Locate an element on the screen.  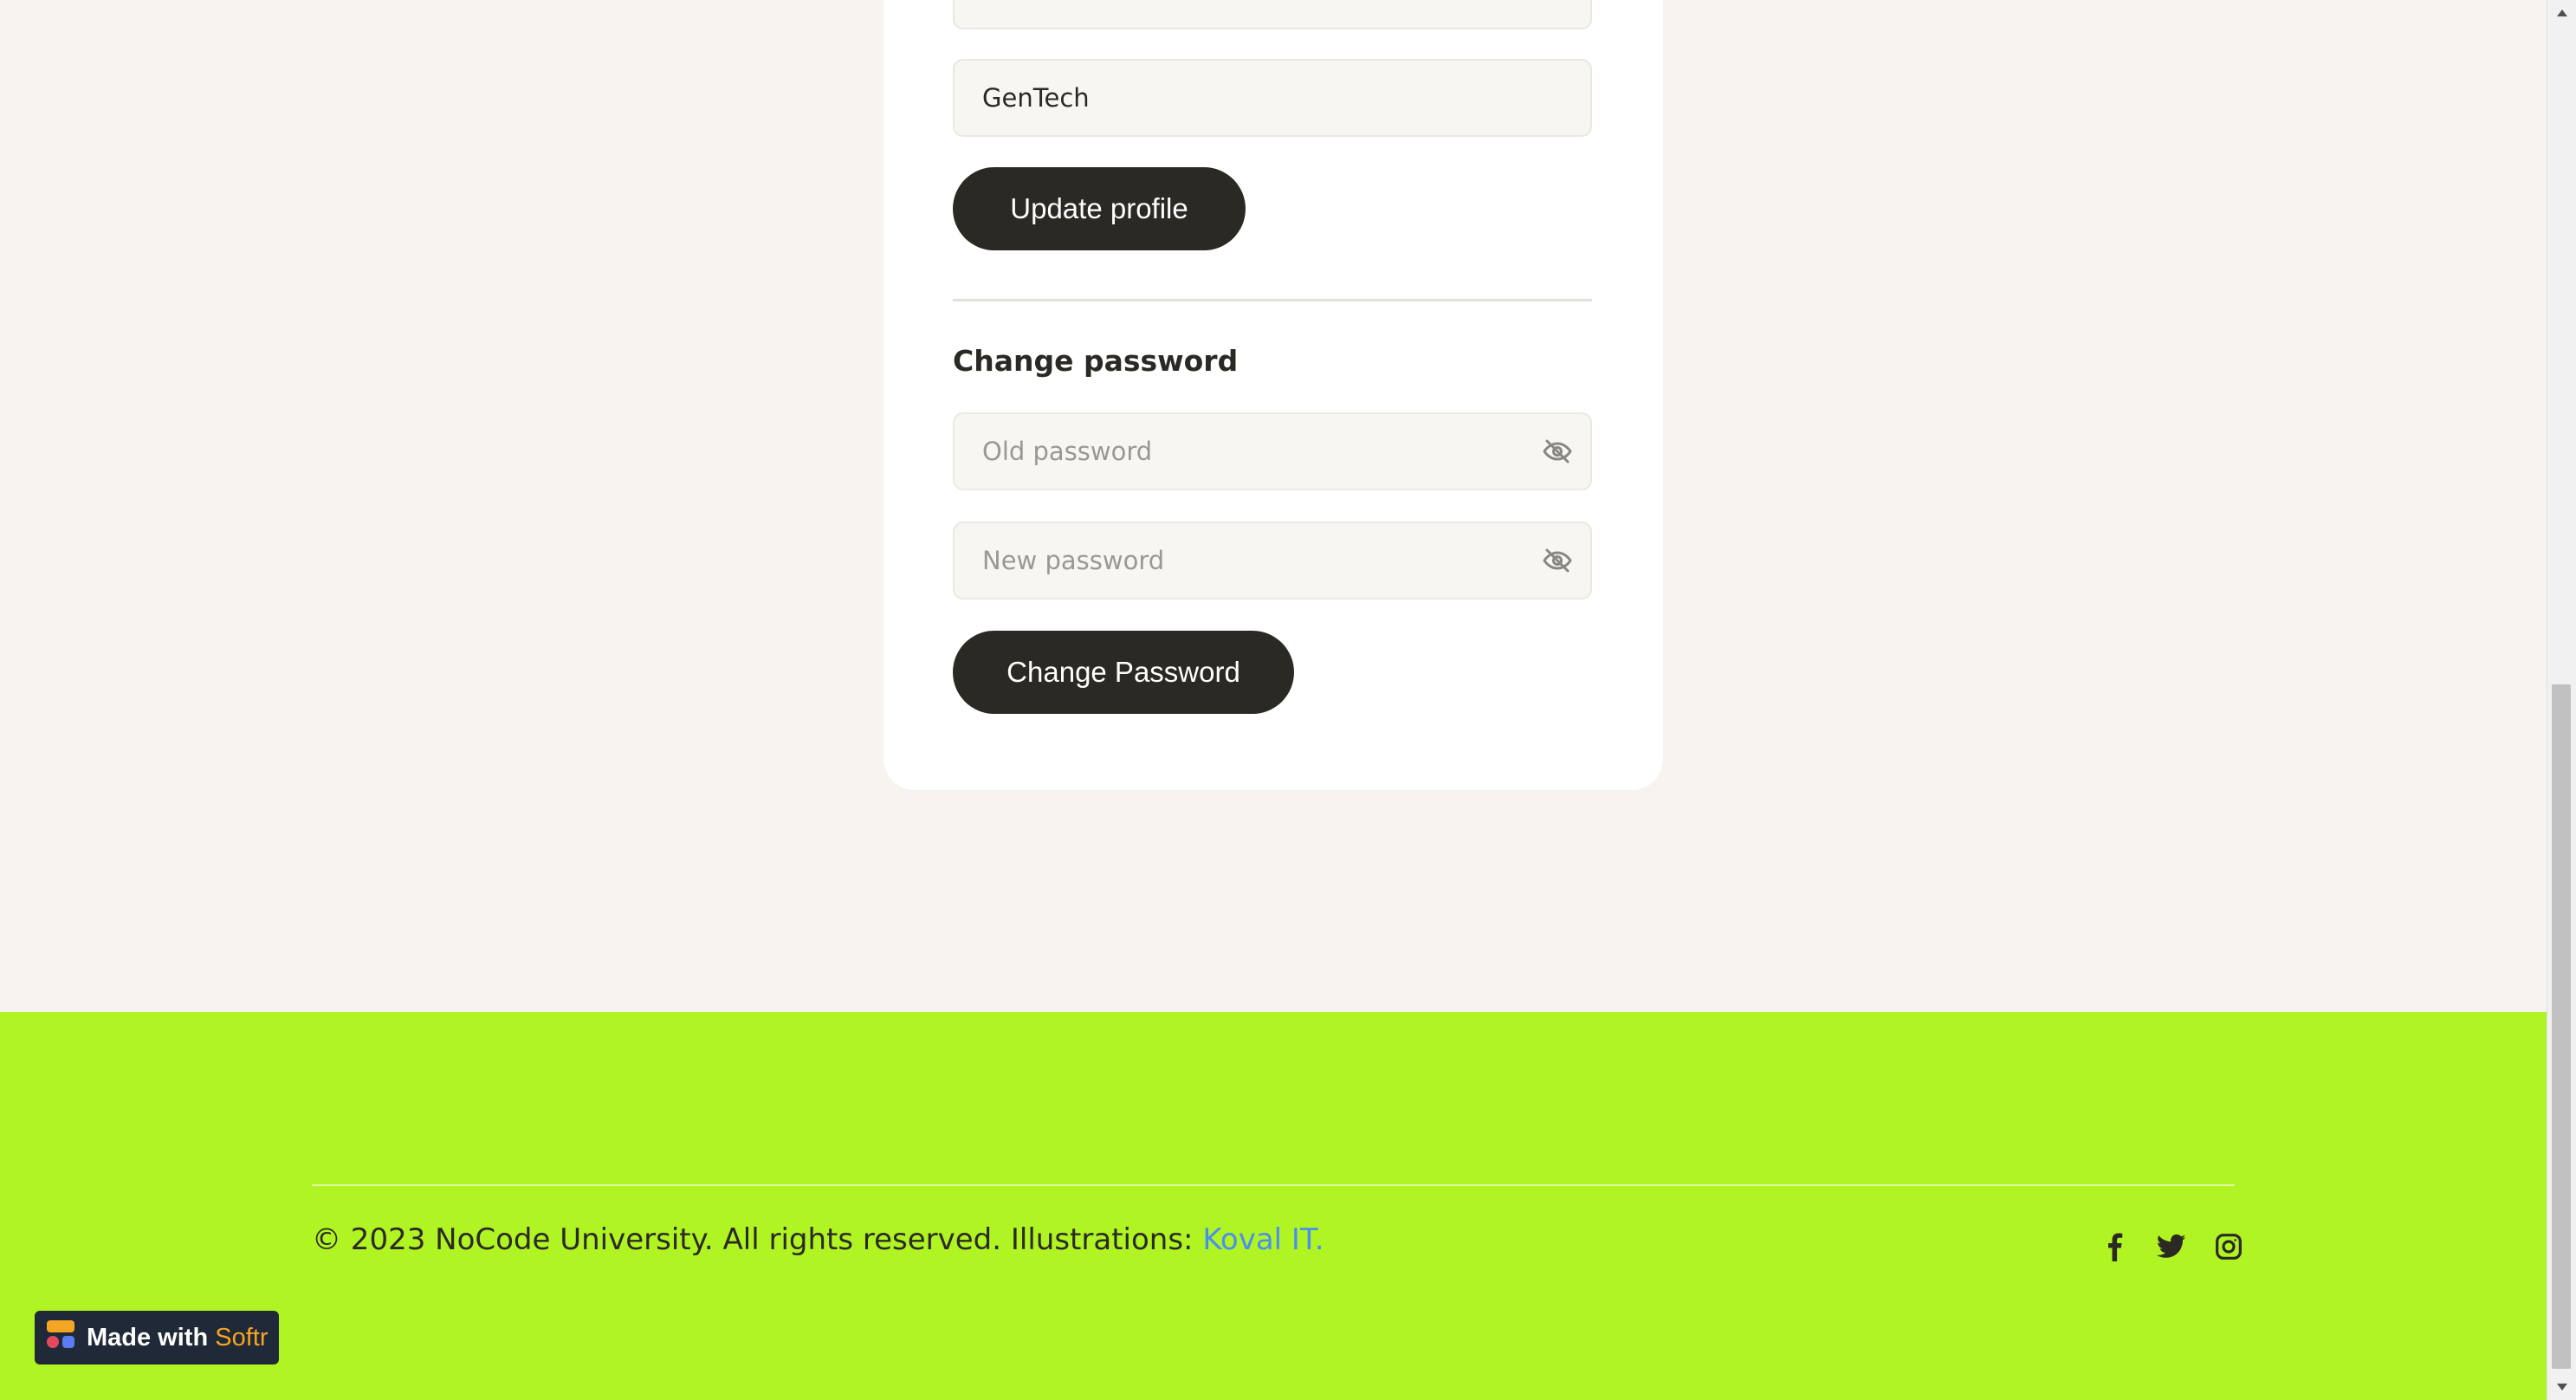
section-divider is located at coordinates (1272, 300).